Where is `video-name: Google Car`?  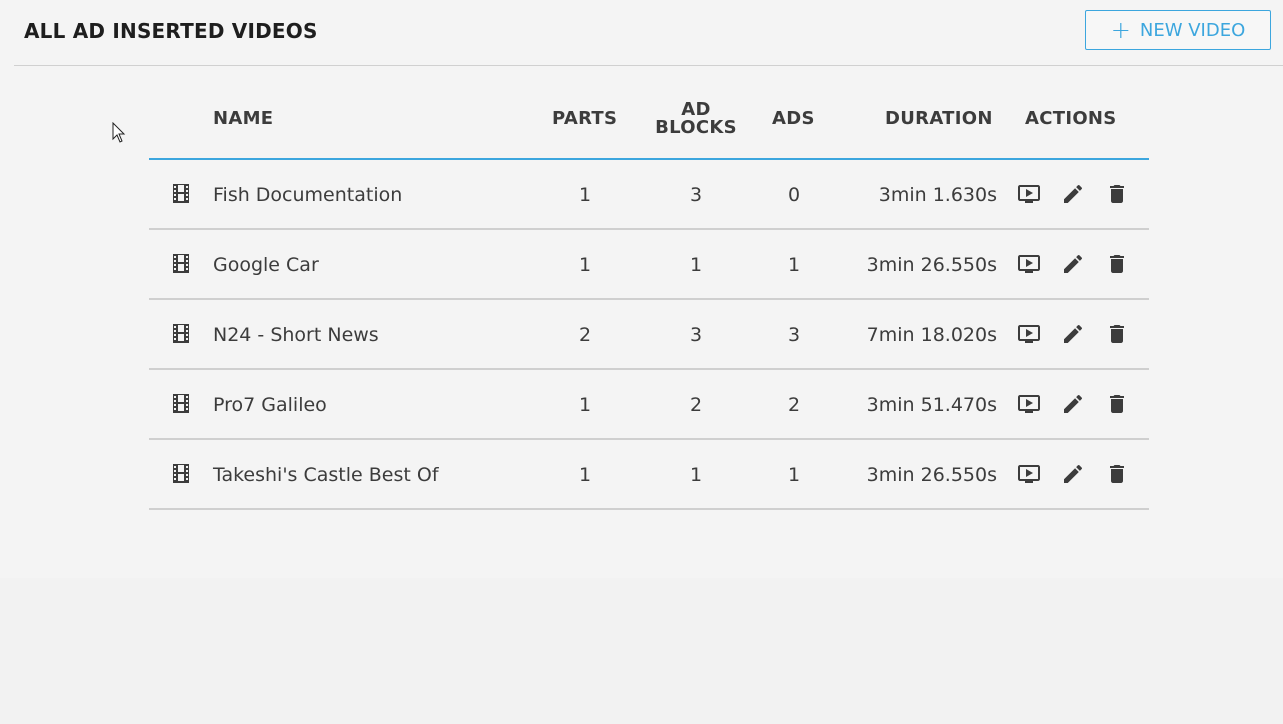 video-name: Google Car is located at coordinates (266, 265).